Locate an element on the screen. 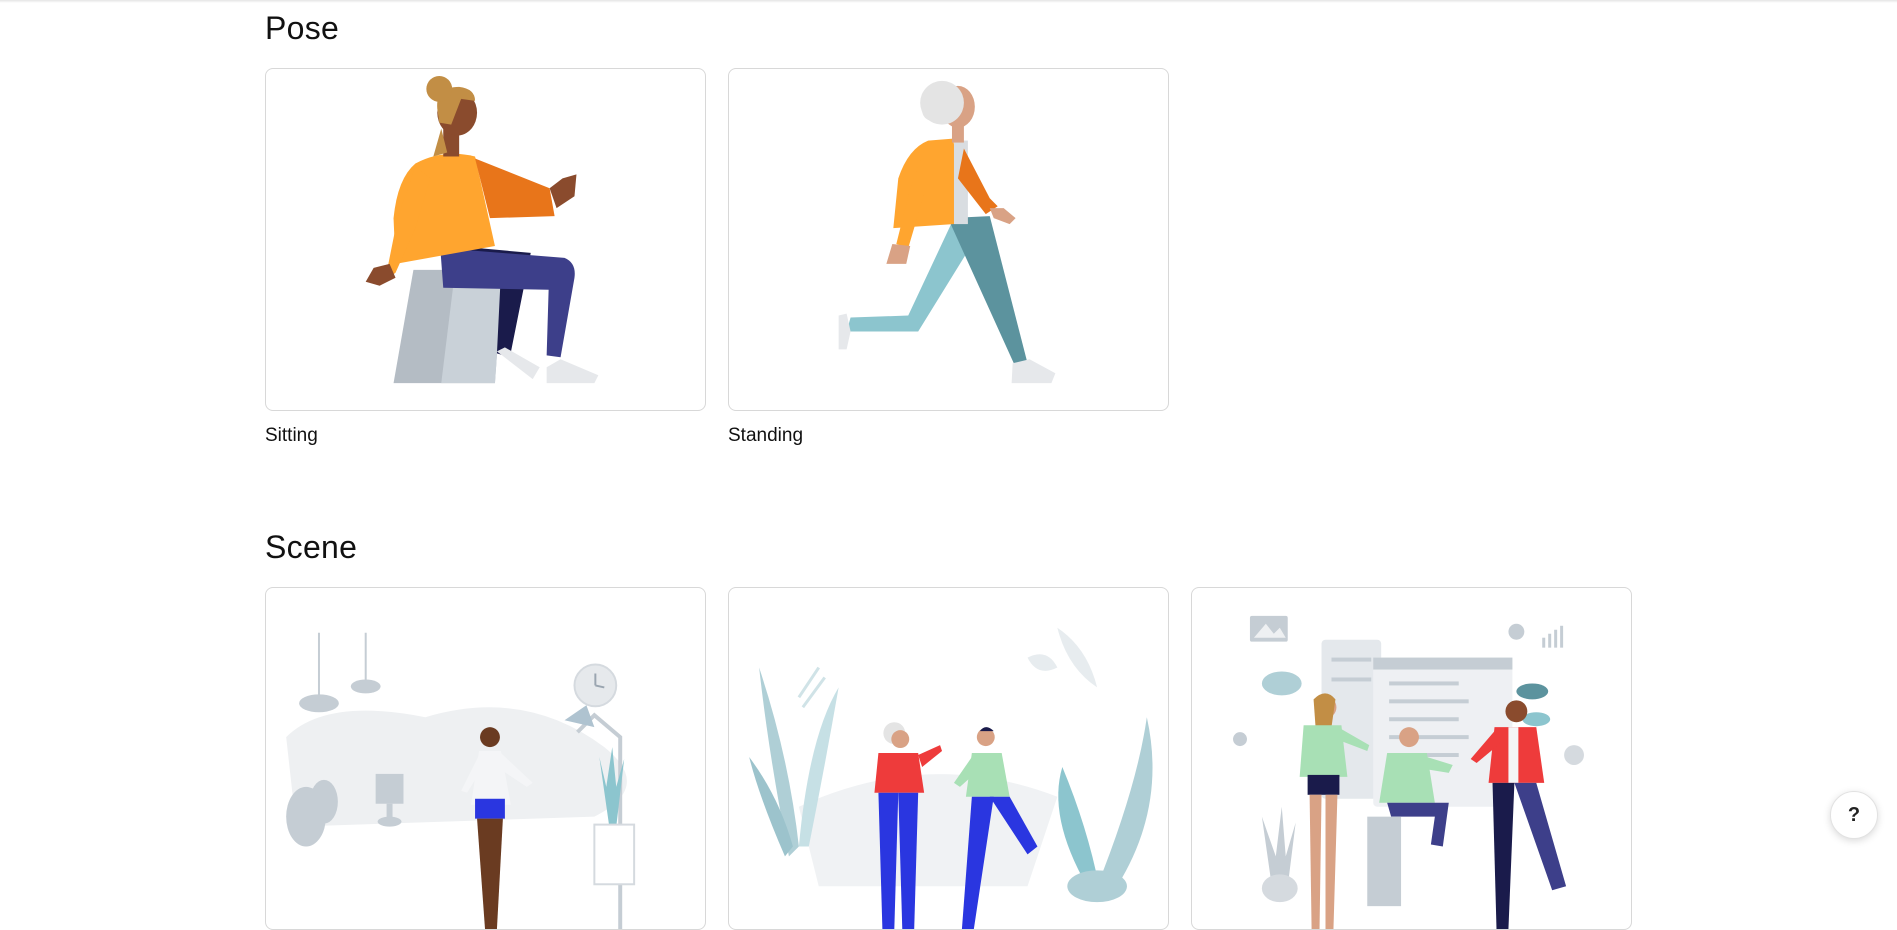  living-room-scene-illustration is located at coordinates (461, 780).